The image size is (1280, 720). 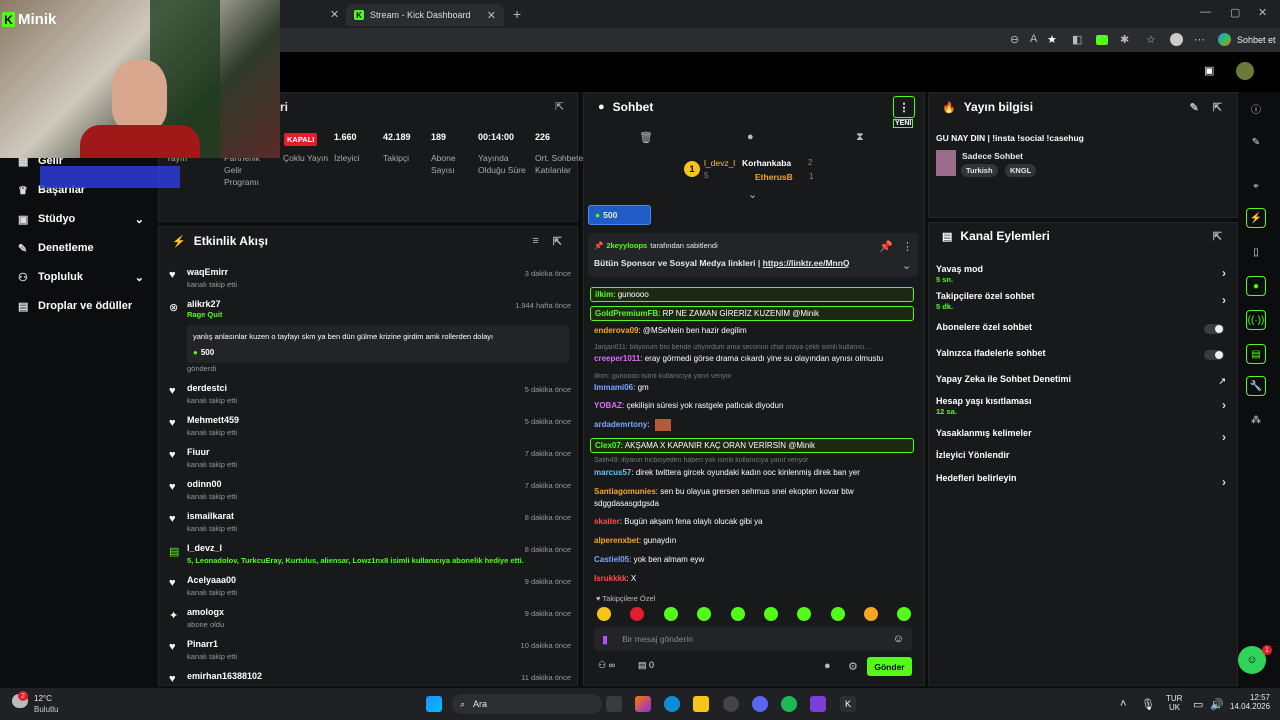 I want to click on activity-username: Pinarr1, so click(x=202, y=644).